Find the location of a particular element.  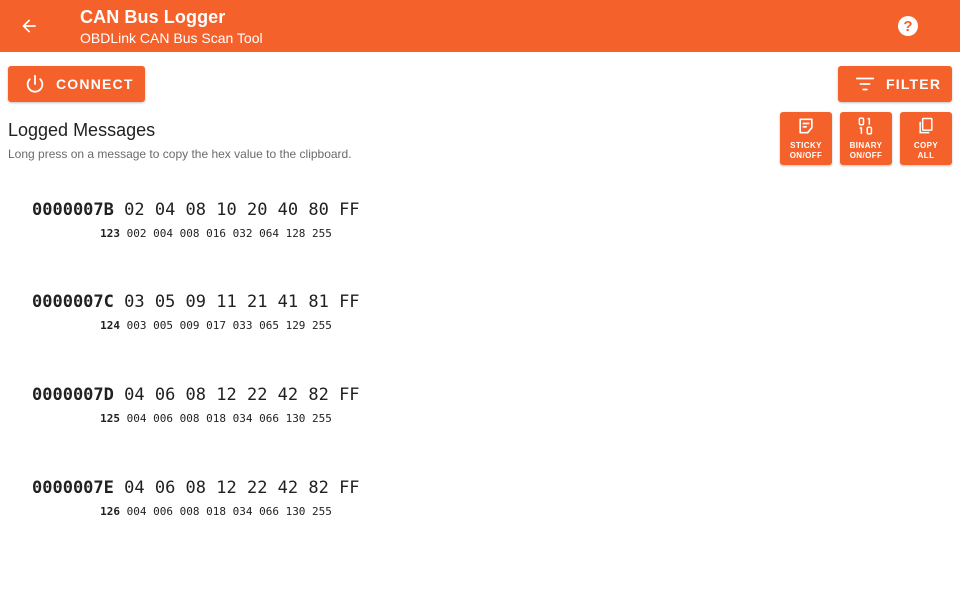

sticky-label-line1: STICKY is located at coordinates (806, 145).